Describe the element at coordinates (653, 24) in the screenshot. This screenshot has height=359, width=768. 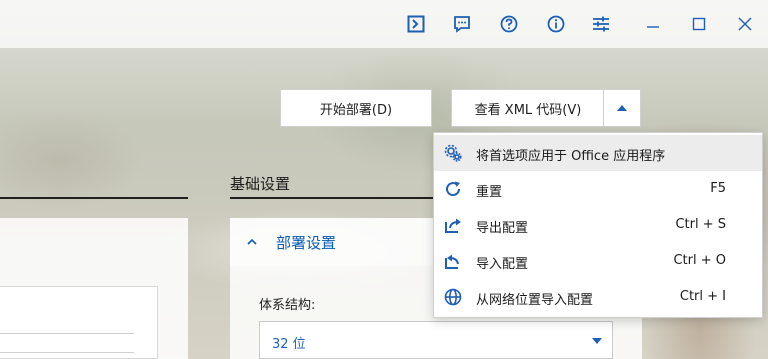
I see `minimize-icon` at that location.